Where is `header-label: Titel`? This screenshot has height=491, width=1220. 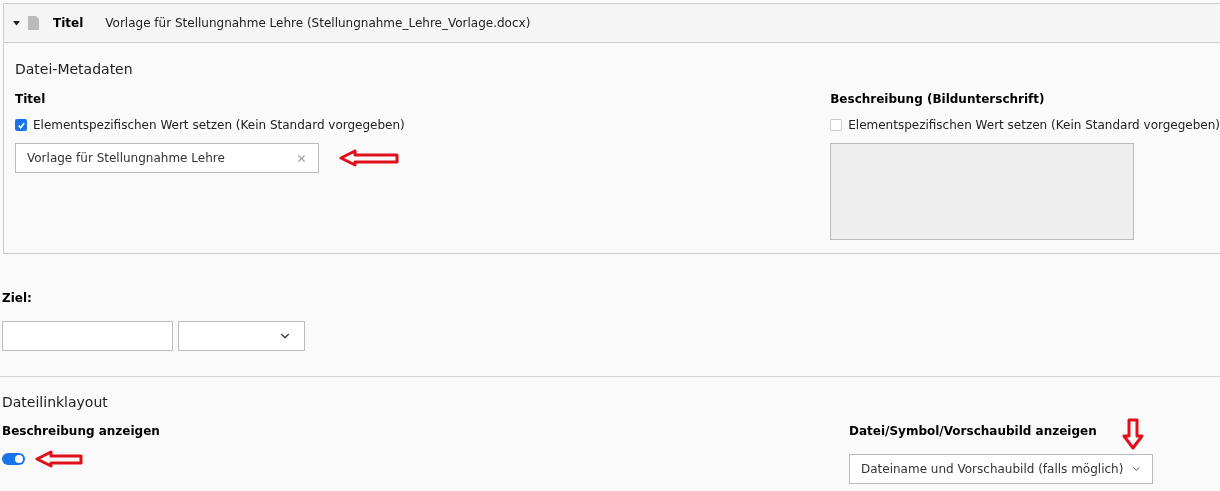
header-label: Titel is located at coordinates (68, 23).